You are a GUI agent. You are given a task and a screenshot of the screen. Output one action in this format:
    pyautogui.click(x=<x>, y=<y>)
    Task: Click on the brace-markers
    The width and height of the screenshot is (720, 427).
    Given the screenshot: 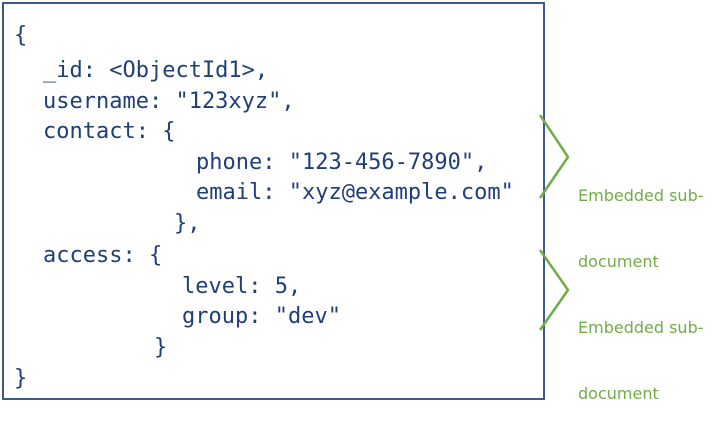 What is the action you would take?
    pyautogui.click(x=554, y=222)
    